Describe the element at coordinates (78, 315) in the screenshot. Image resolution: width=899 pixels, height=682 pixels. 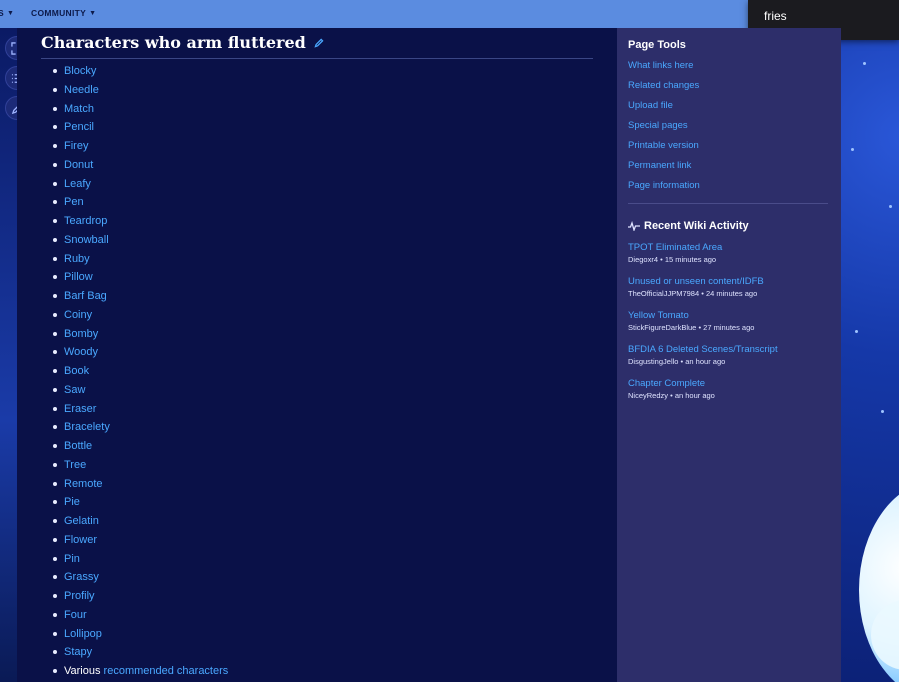
I see `character-link: Coiny` at that location.